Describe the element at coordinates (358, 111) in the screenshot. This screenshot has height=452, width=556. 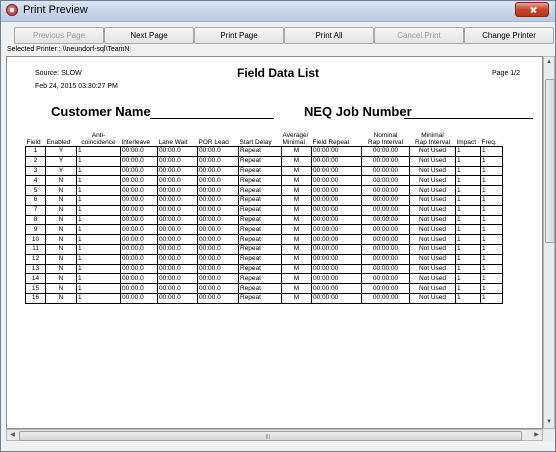
I see `job-number-label: NEQ Job Number` at that location.